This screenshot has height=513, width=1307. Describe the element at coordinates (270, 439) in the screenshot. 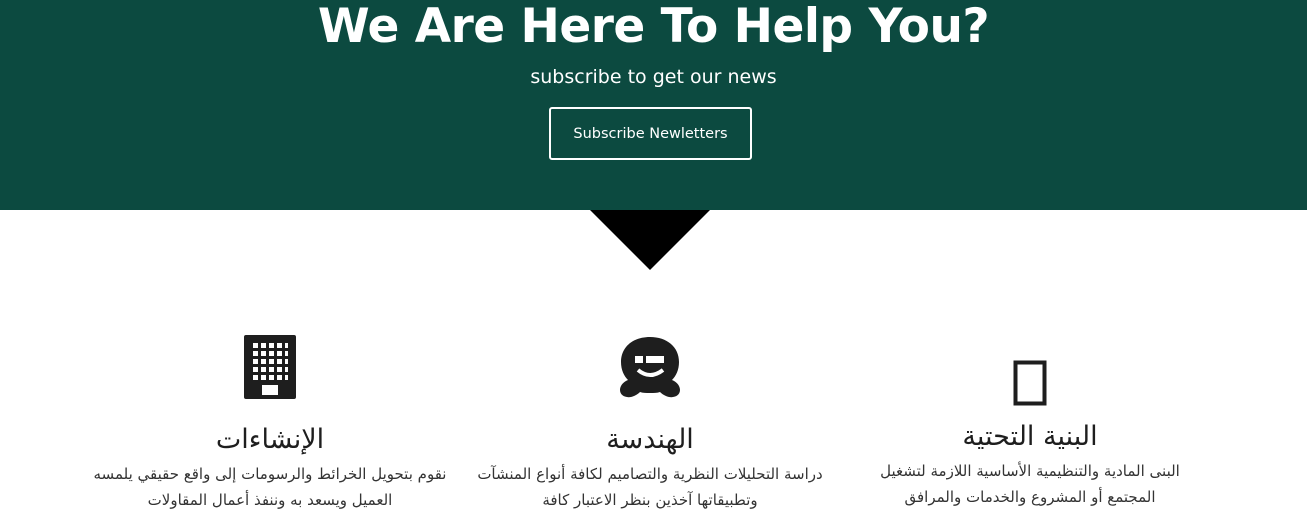

I see `feature-title: الإنشاءات` at that location.